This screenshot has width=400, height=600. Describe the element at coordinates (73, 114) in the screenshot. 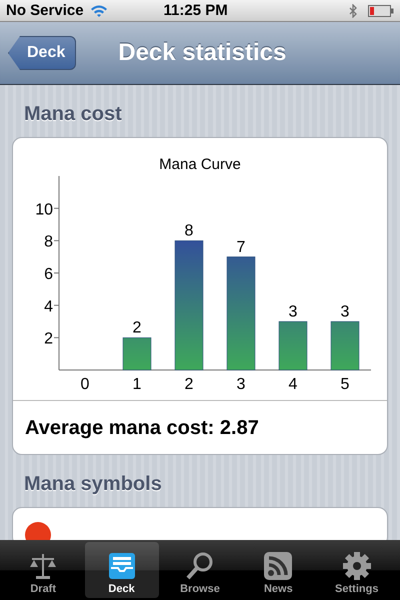

I see `section-header: Mana cost` at that location.